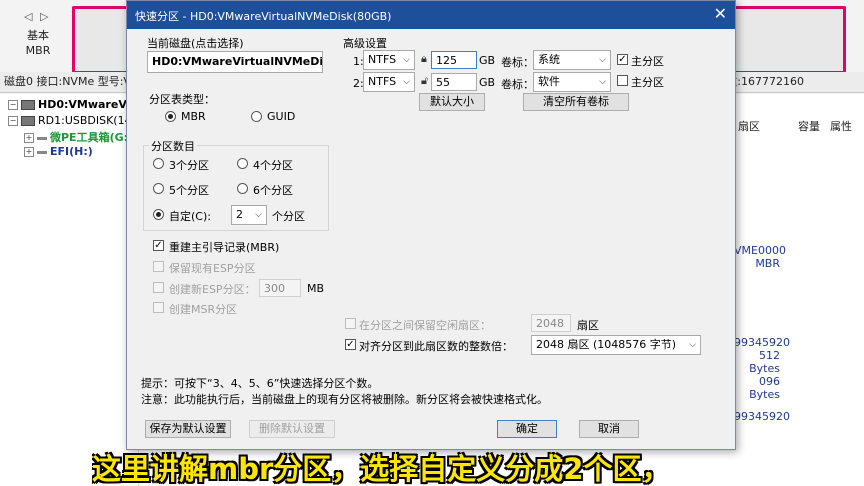 The height and width of the screenshot is (486, 864). What do you see at coordinates (158, 214) in the screenshot?
I see `custom-count-radio` at bounding box center [158, 214].